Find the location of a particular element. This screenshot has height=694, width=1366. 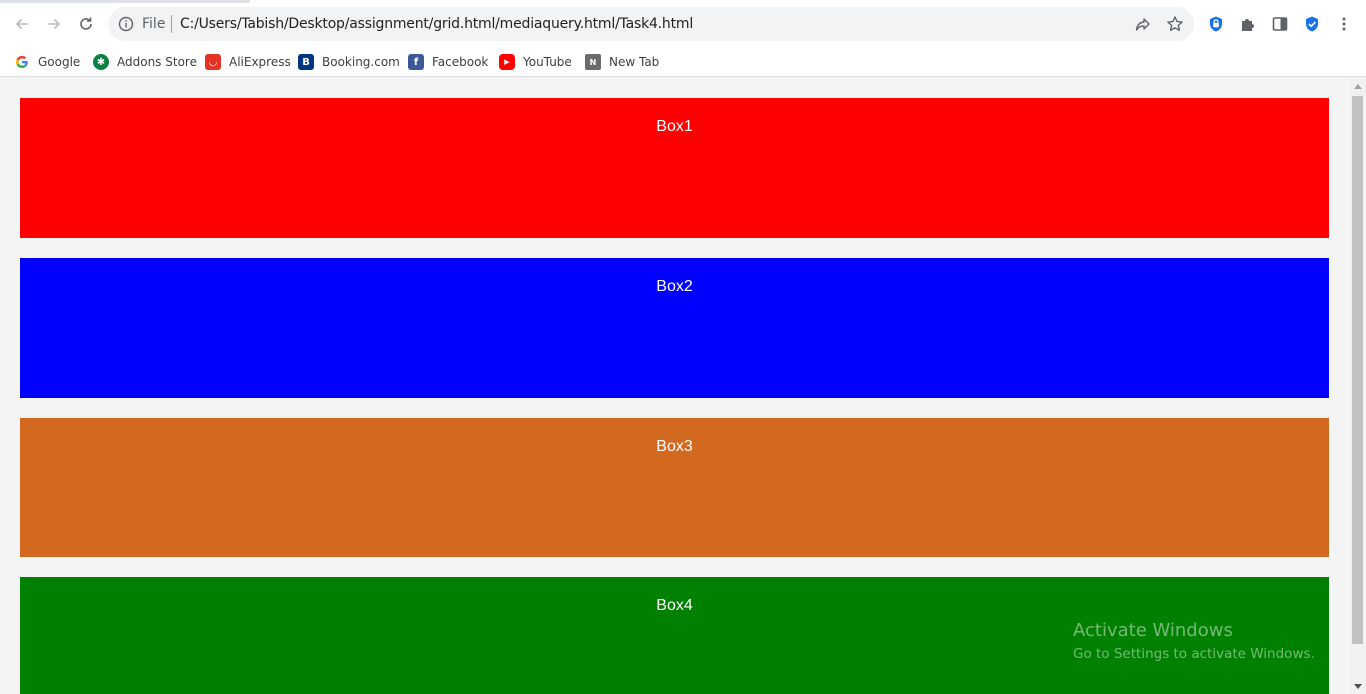

reload-button is located at coordinates (86, 24).